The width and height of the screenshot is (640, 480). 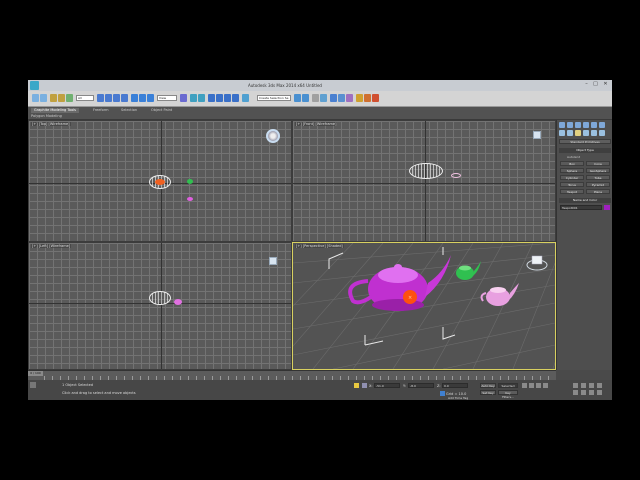 What do you see at coordinates (274, 98) in the screenshot?
I see `named-selection-dropdown: Create Selection Se` at bounding box center [274, 98].